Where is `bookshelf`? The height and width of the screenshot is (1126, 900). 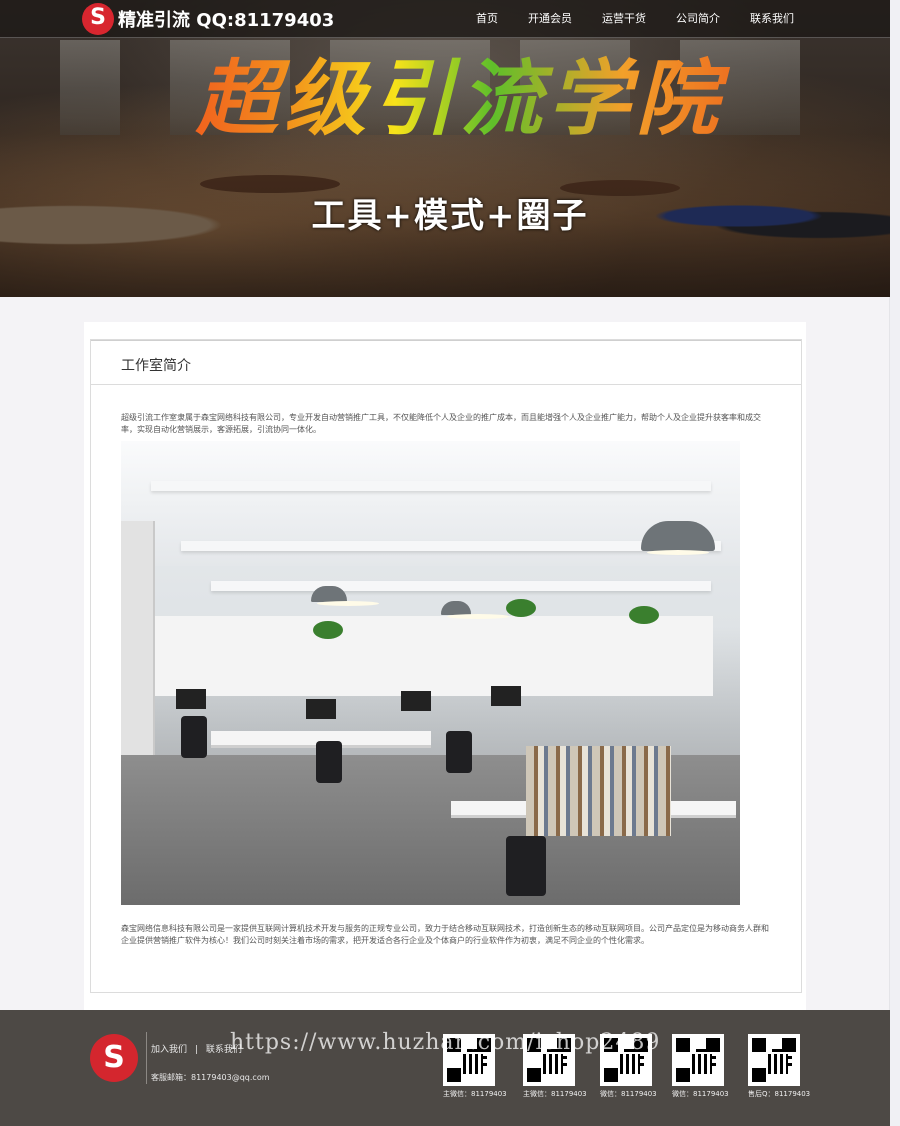 bookshelf is located at coordinates (598, 791).